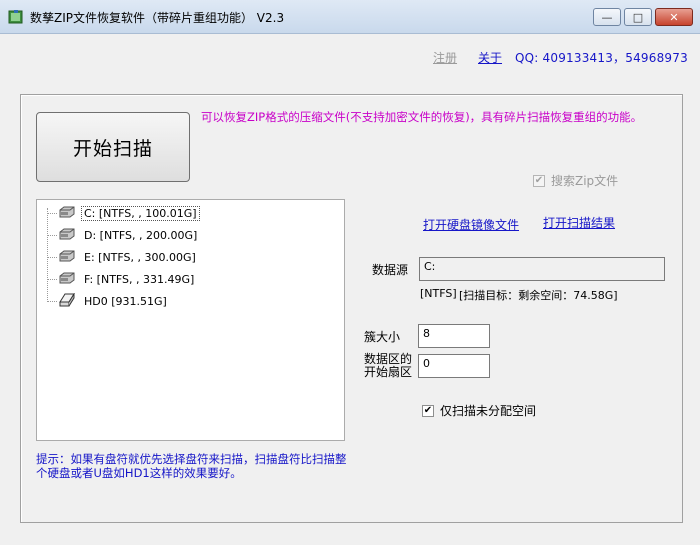 This screenshot has width=700, height=545. I want to click on tree-item-c: C: [NTFS, , 100.01G], so click(123, 213).